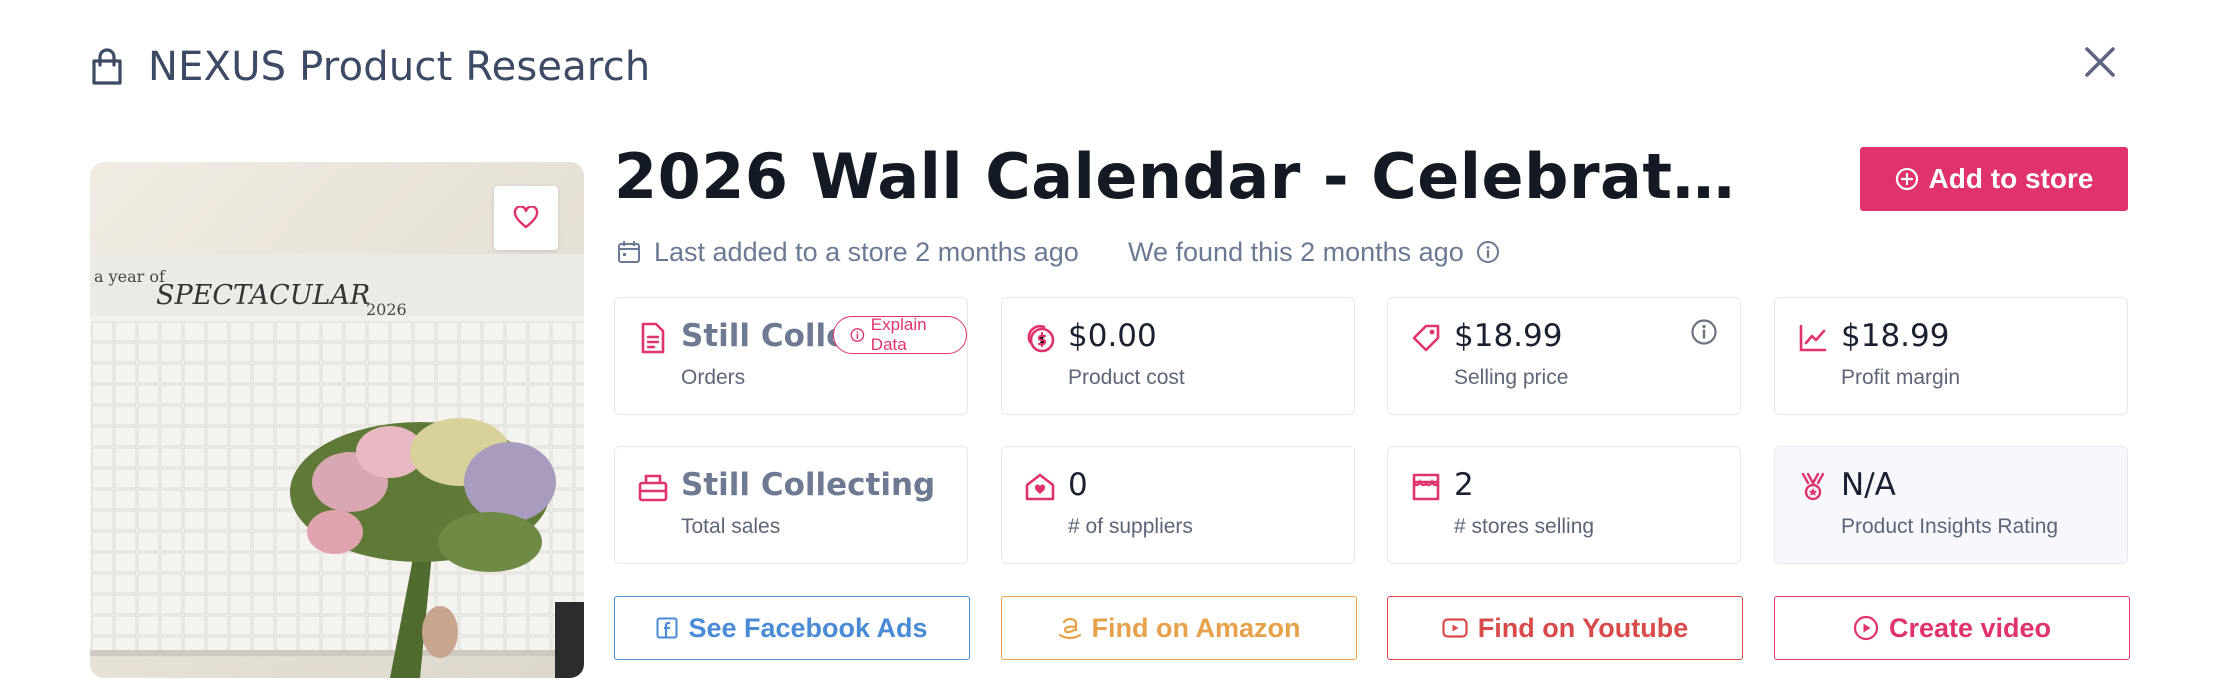 This screenshot has height=684, width=2216. I want to click on explain-data-label: Explain Data, so click(898, 334).